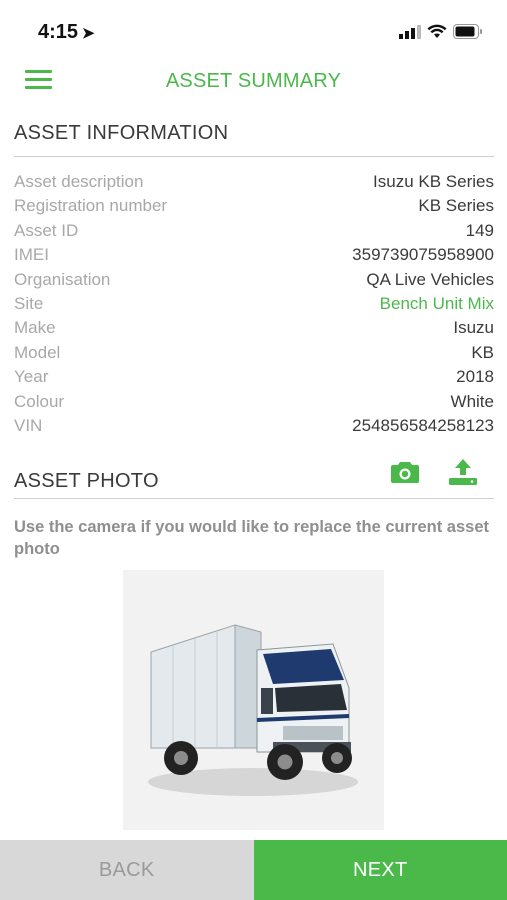  I want to click on app-header: ASSET SUMMARY, so click(253, 82).